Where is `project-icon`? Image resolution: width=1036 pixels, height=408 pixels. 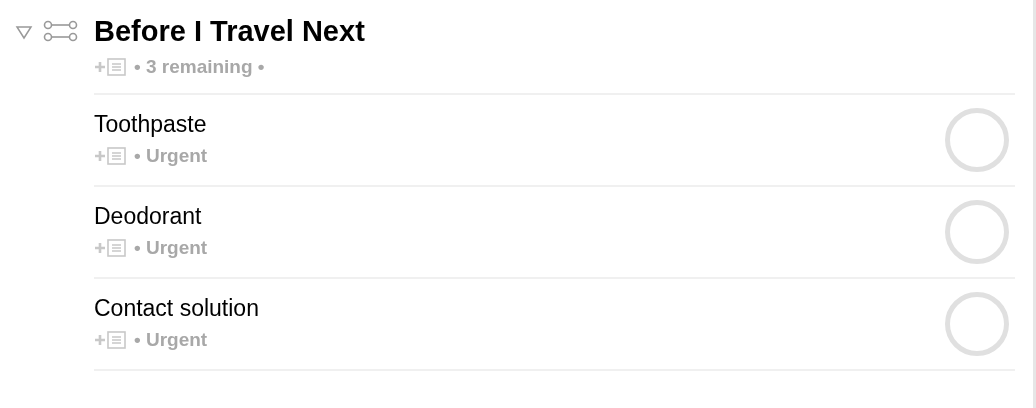
project-icon is located at coordinates (61, 31).